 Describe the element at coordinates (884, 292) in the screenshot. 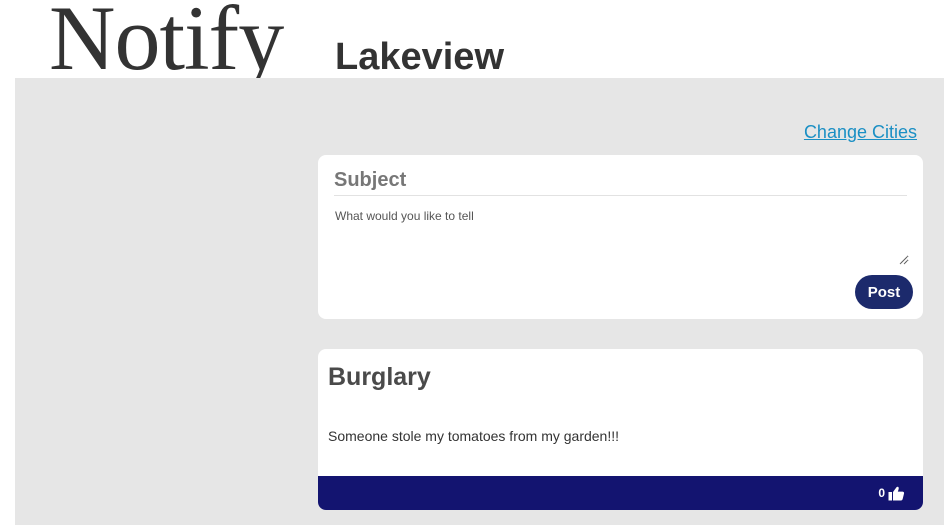

I see `post-button: Post` at that location.